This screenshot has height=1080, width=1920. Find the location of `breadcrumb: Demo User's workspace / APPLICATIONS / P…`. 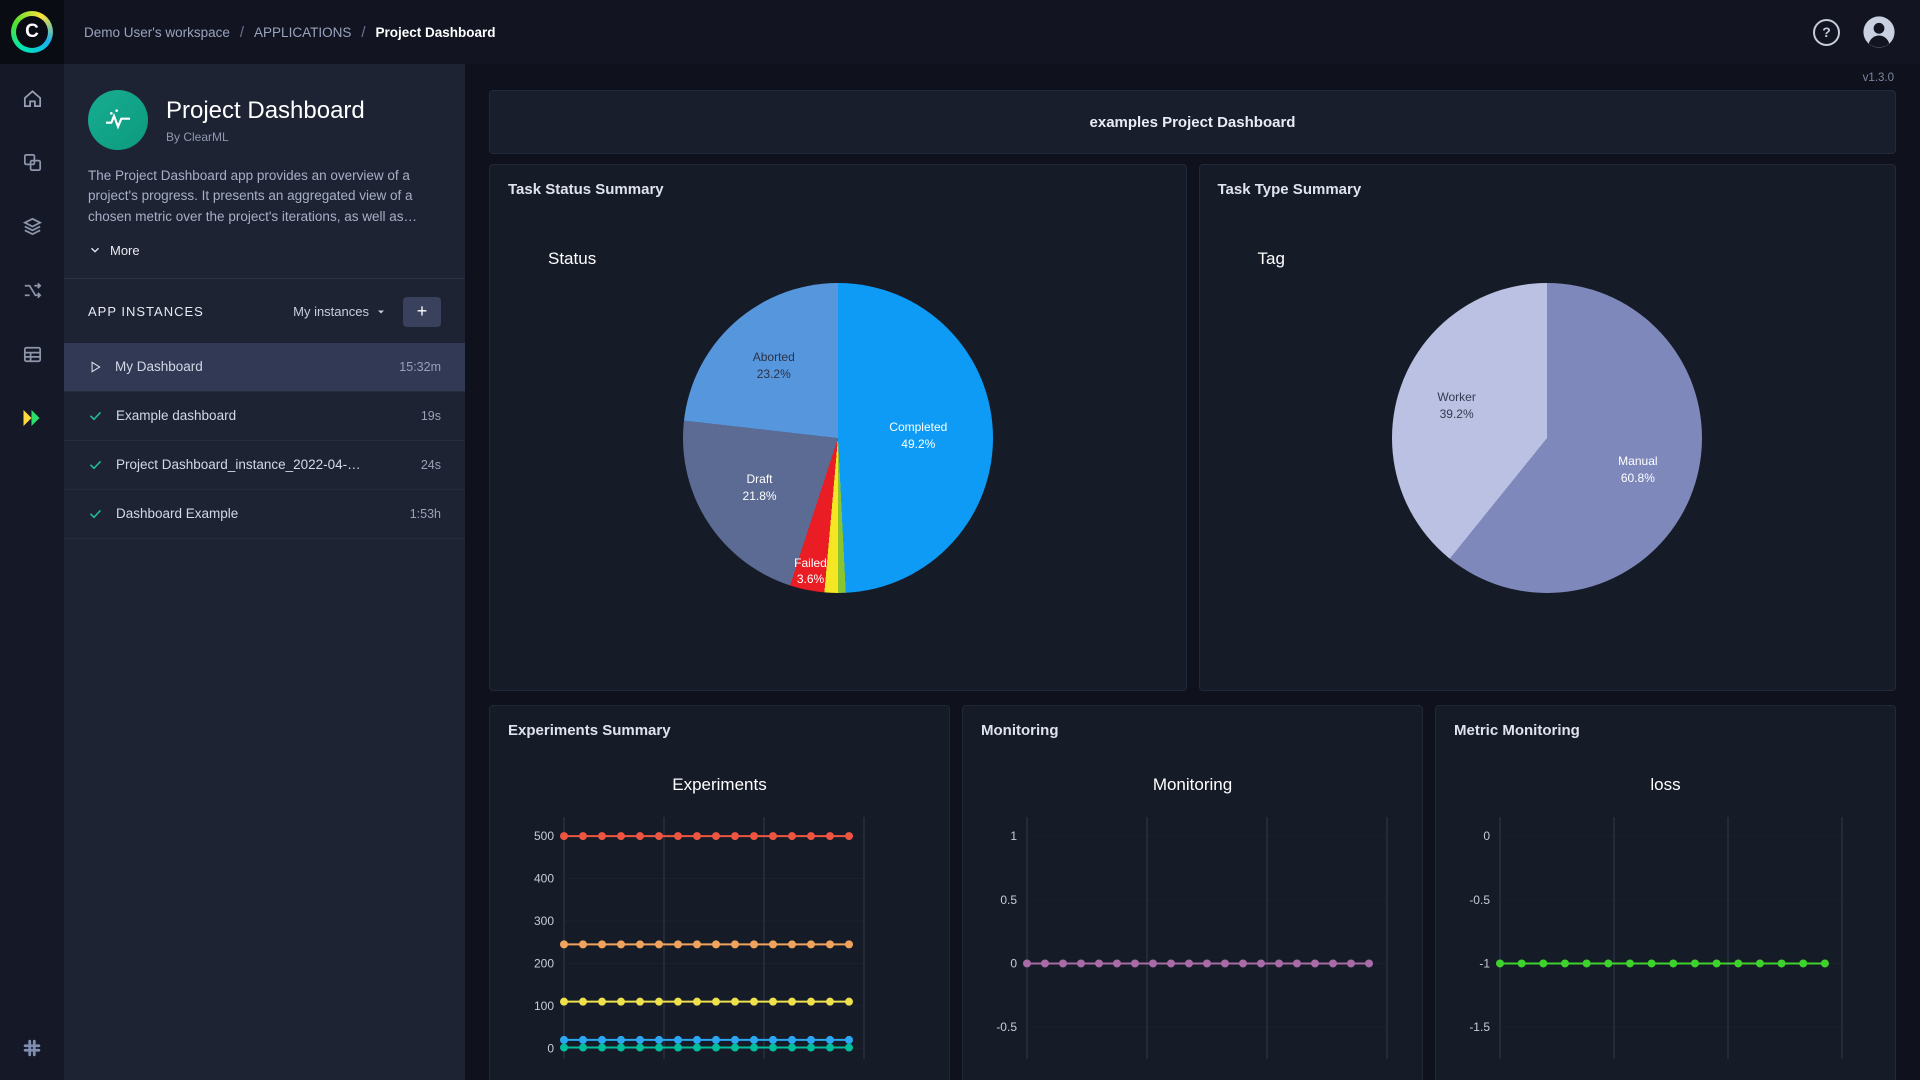

breadcrumb: Demo User's workspace / APPLICATIONS / P… is located at coordinates (290, 32).